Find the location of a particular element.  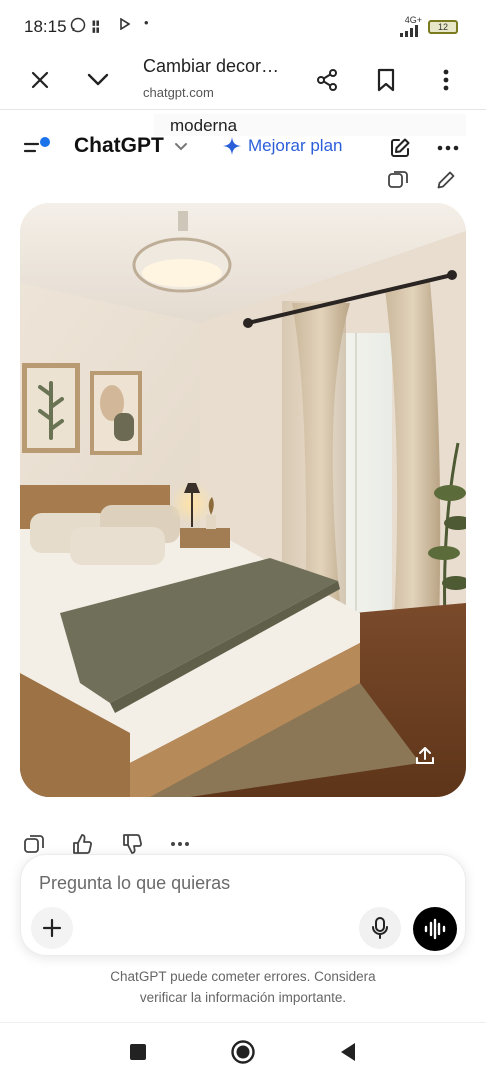

collapse-button is located at coordinates (98, 80).